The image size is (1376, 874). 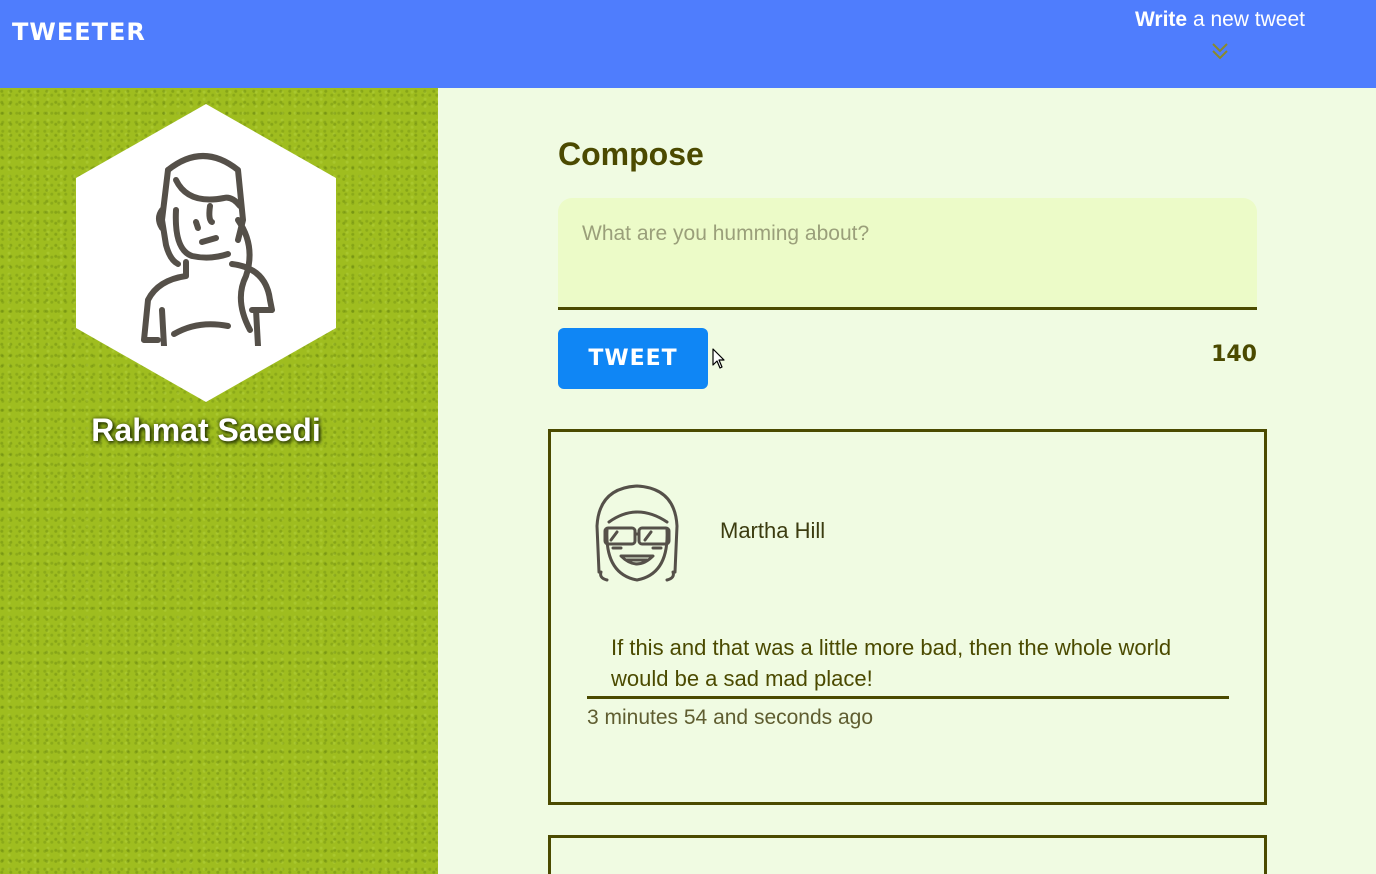 I want to click on character-counter: 140, so click(x=1234, y=354).